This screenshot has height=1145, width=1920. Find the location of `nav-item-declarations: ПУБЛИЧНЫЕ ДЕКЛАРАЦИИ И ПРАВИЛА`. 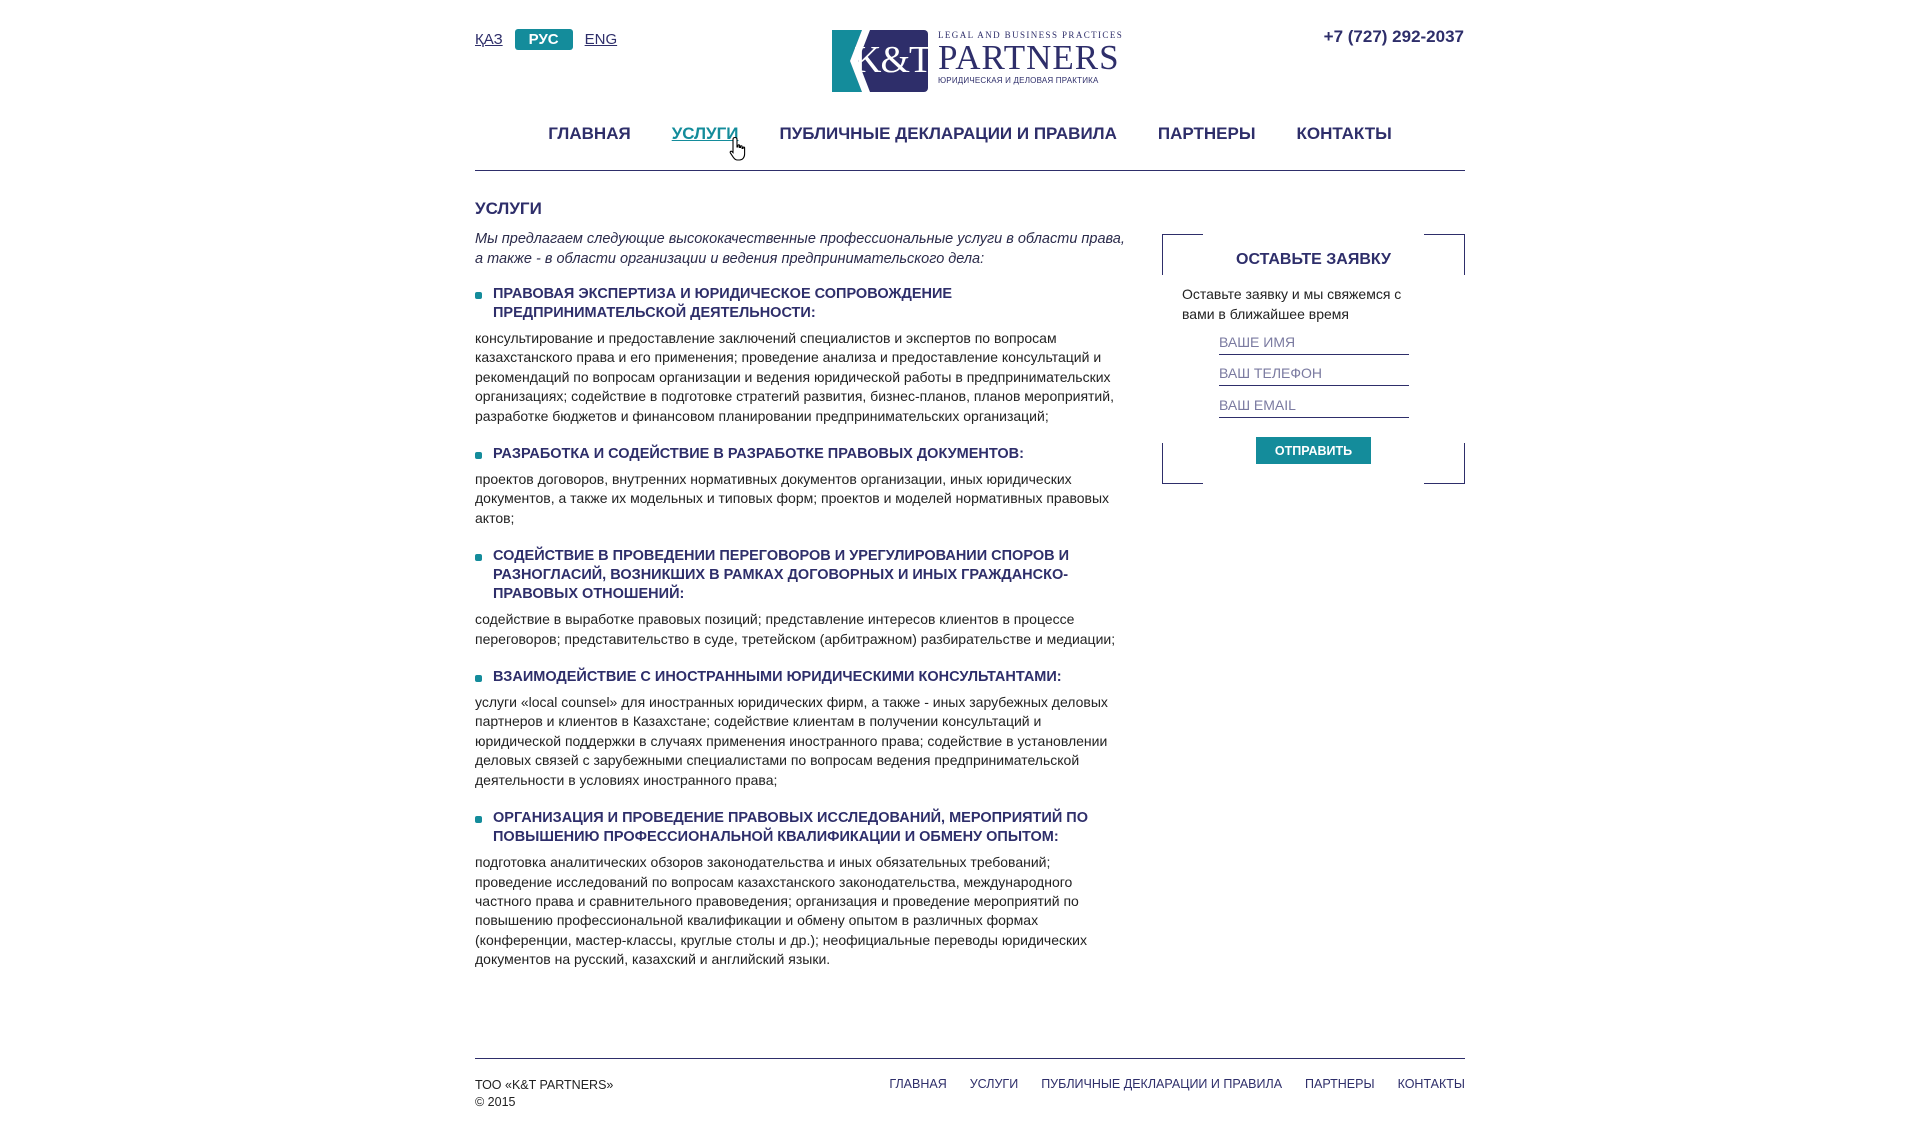

nav-item-declarations: ПУБЛИЧНЫЕ ДЕКЛАРАЦИИ И ПРАВИЛА is located at coordinates (947, 134).